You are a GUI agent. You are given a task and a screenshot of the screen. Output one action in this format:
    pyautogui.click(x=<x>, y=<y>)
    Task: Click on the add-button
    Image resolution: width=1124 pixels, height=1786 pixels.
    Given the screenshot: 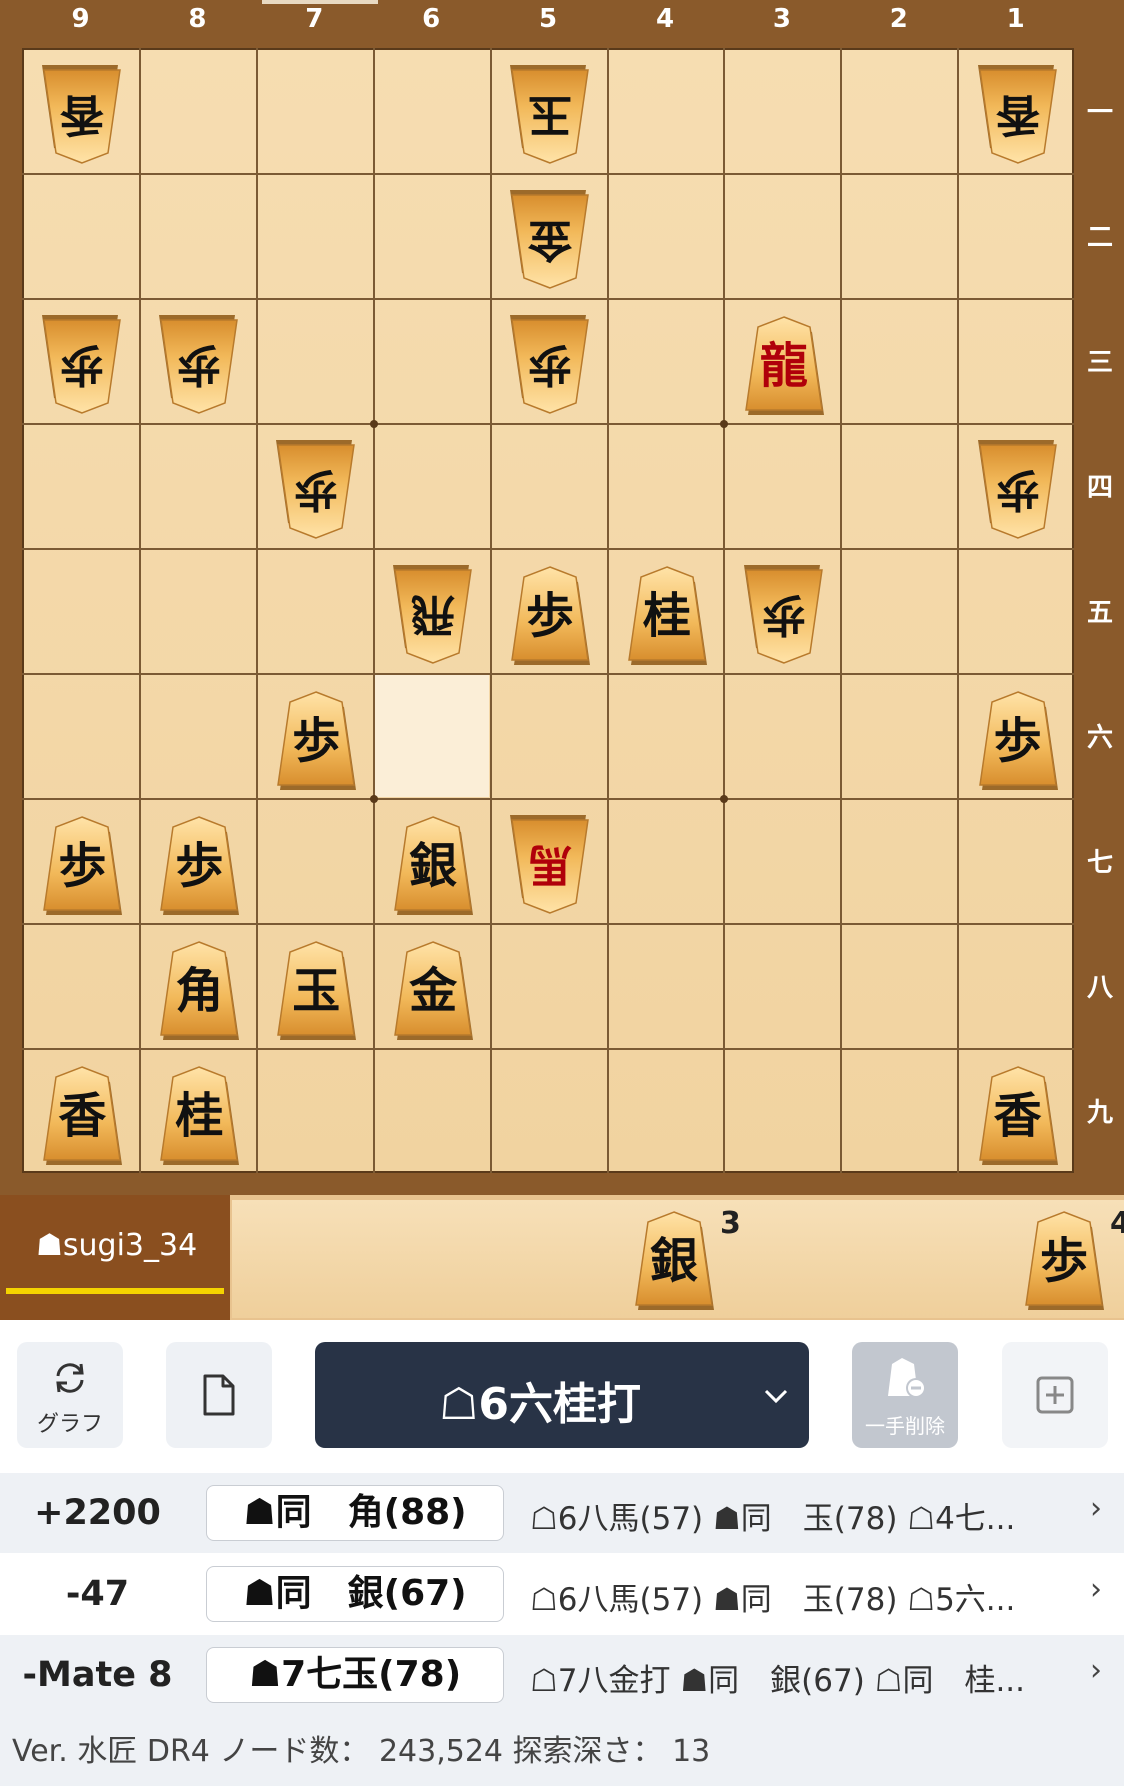 What is the action you would take?
    pyautogui.click(x=1055, y=1395)
    